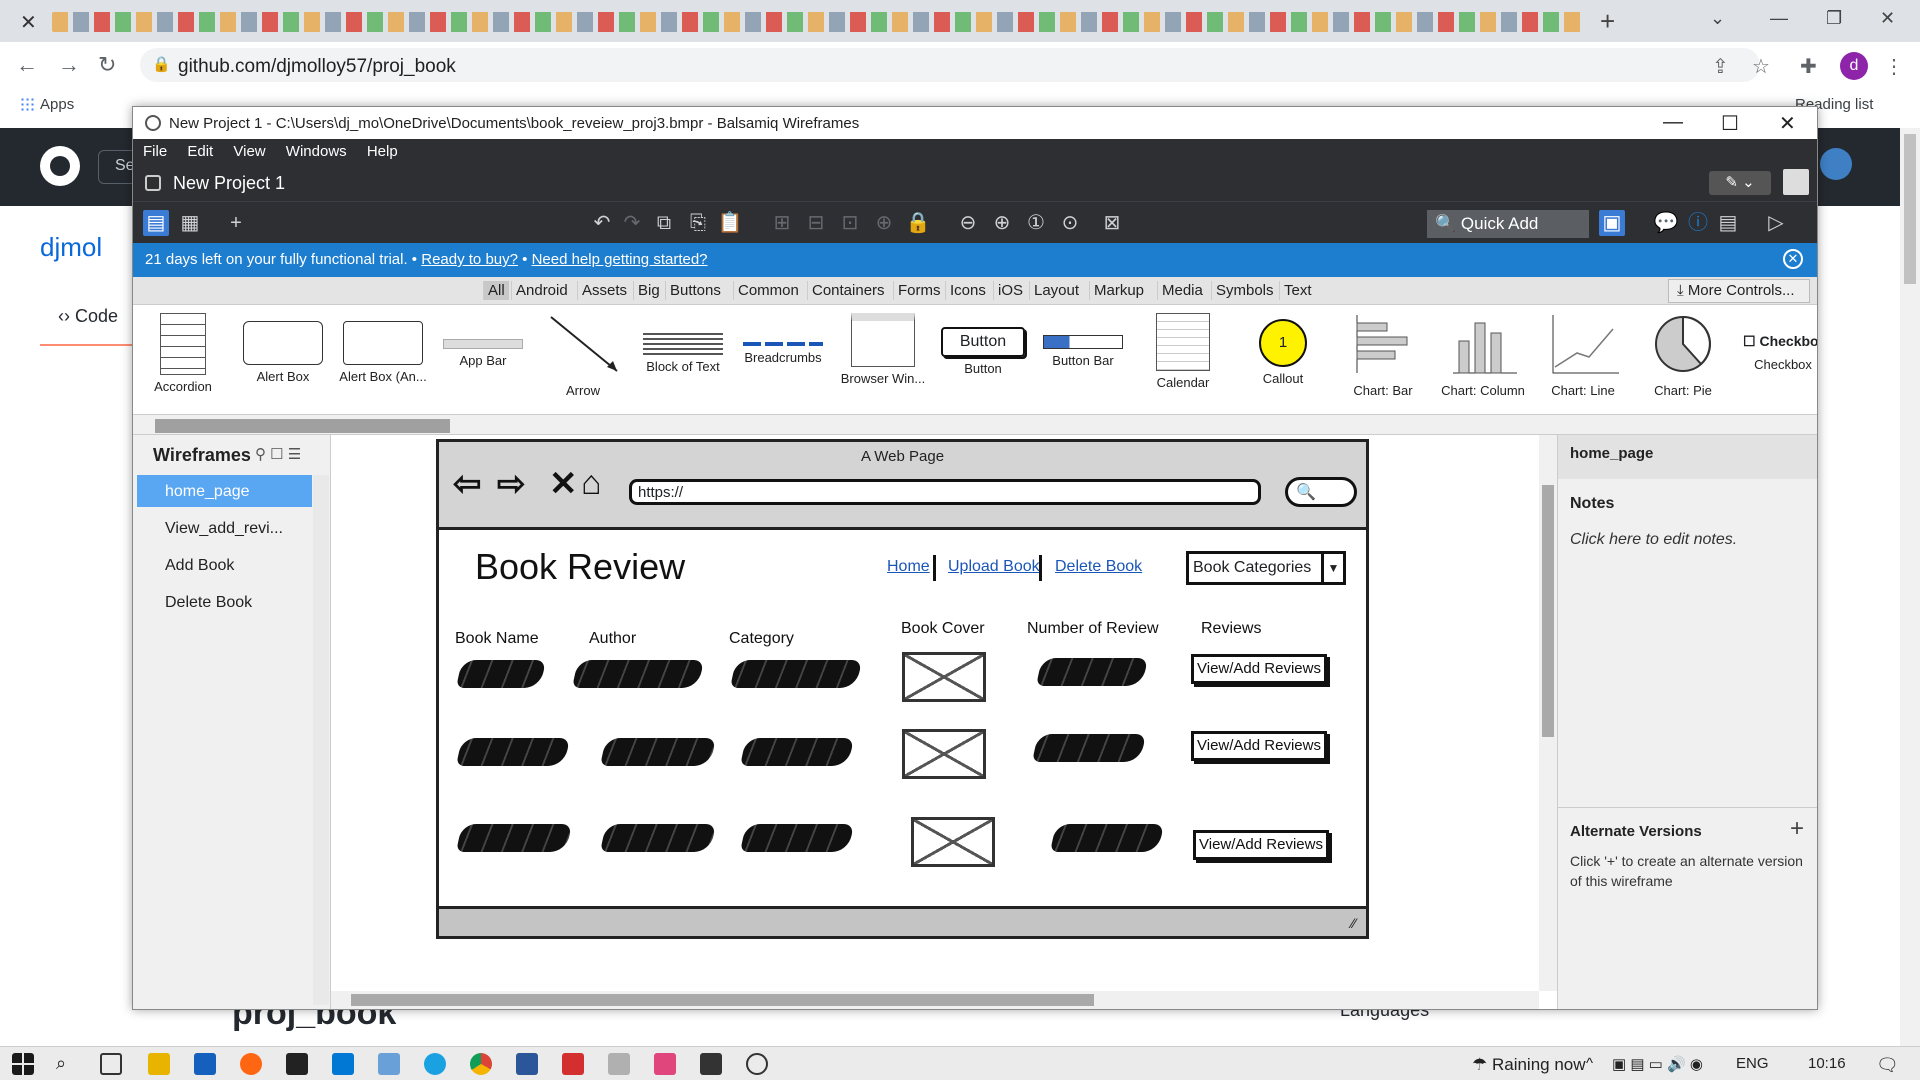 This screenshot has height=1080, width=1920. What do you see at coordinates (664, 223) in the screenshot?
I see `duplicate-icon: ⧉` at bounding box center [664, 223].